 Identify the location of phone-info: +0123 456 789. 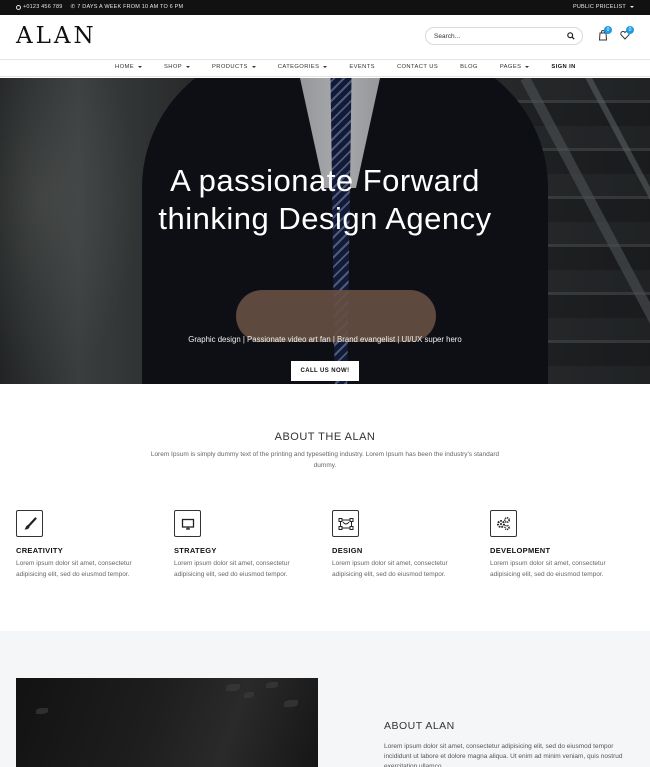
(39, 7).